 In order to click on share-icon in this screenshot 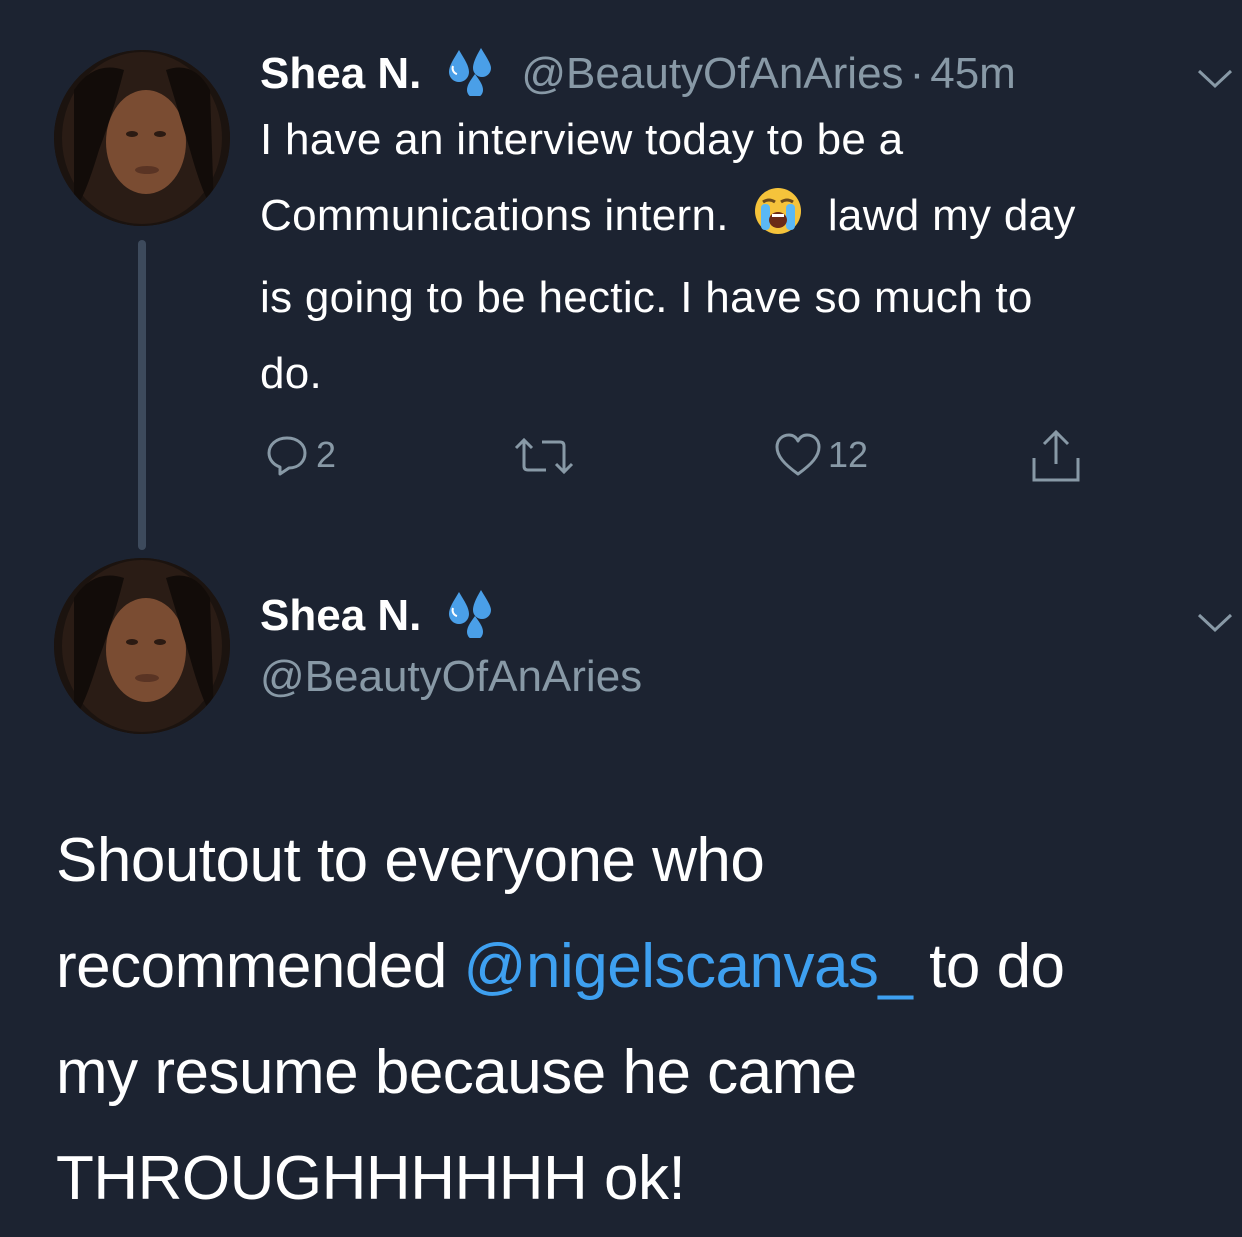, I will do `click(1056, 455)`.